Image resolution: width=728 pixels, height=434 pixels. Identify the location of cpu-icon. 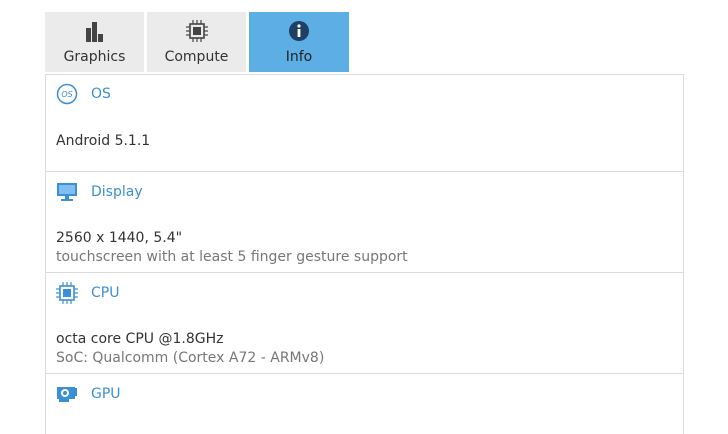
(67, 293).